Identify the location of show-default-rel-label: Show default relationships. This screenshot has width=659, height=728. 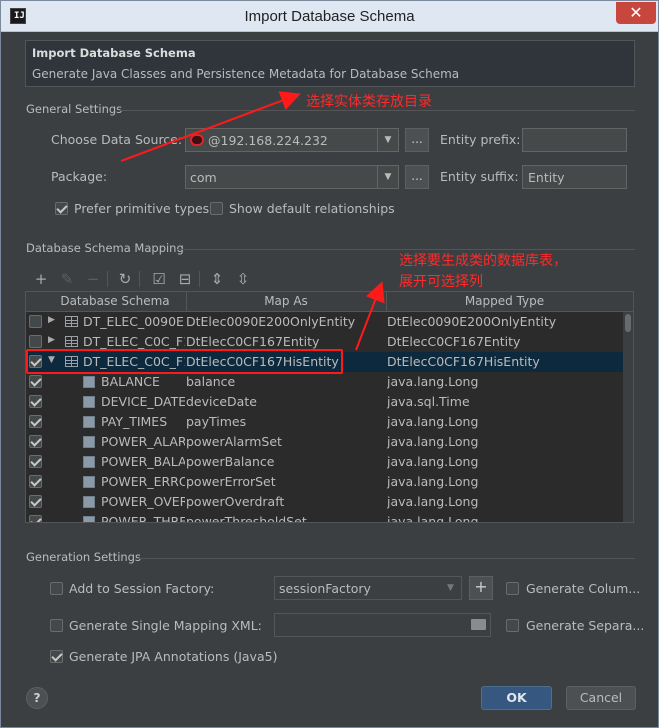
(312, 208).